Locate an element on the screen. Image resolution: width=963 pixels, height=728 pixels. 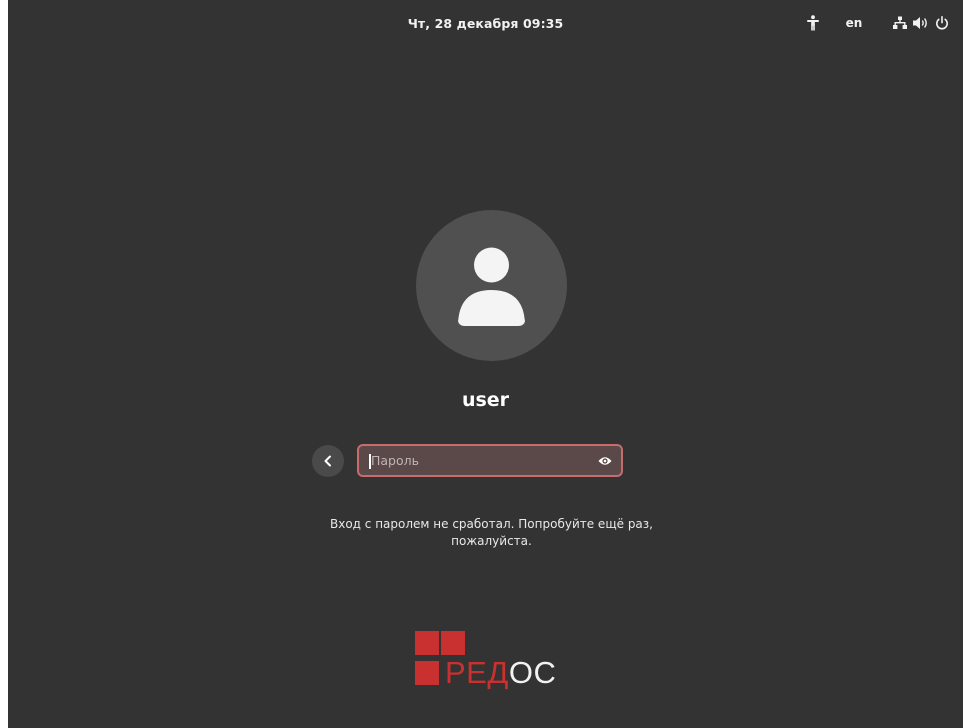
password-input is located at coordinates (481, 460).